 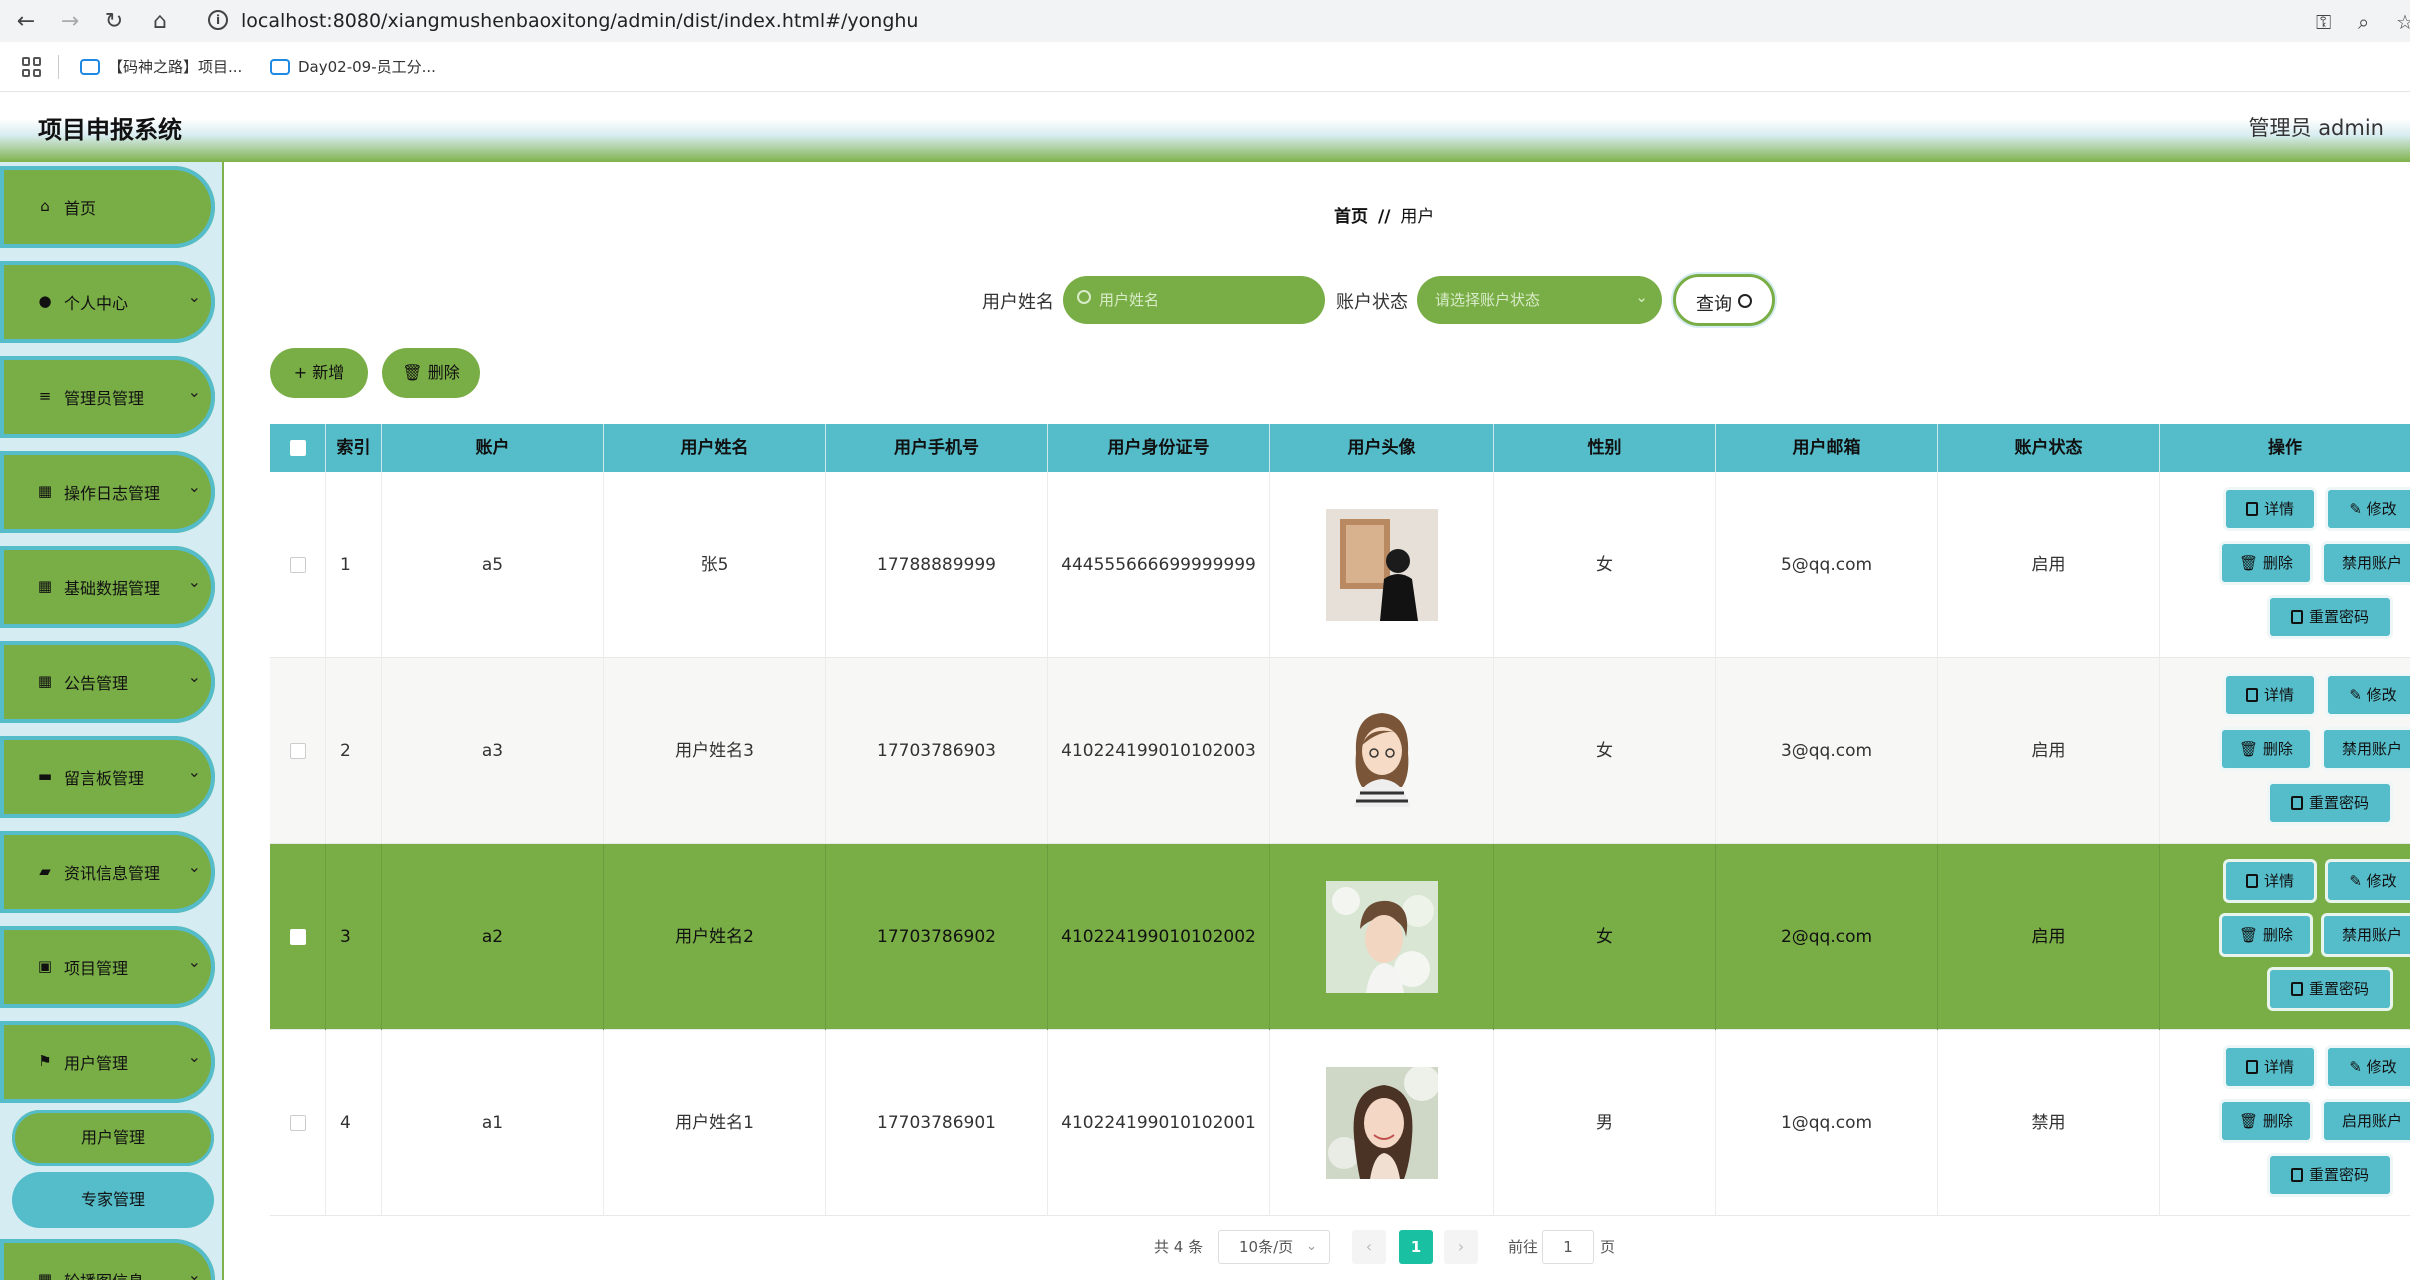 What do you see at coordinates (431, 373) in the screenshot?
I see `batch-delete-button: 🗑 删除` at bounding box center [431, 373].